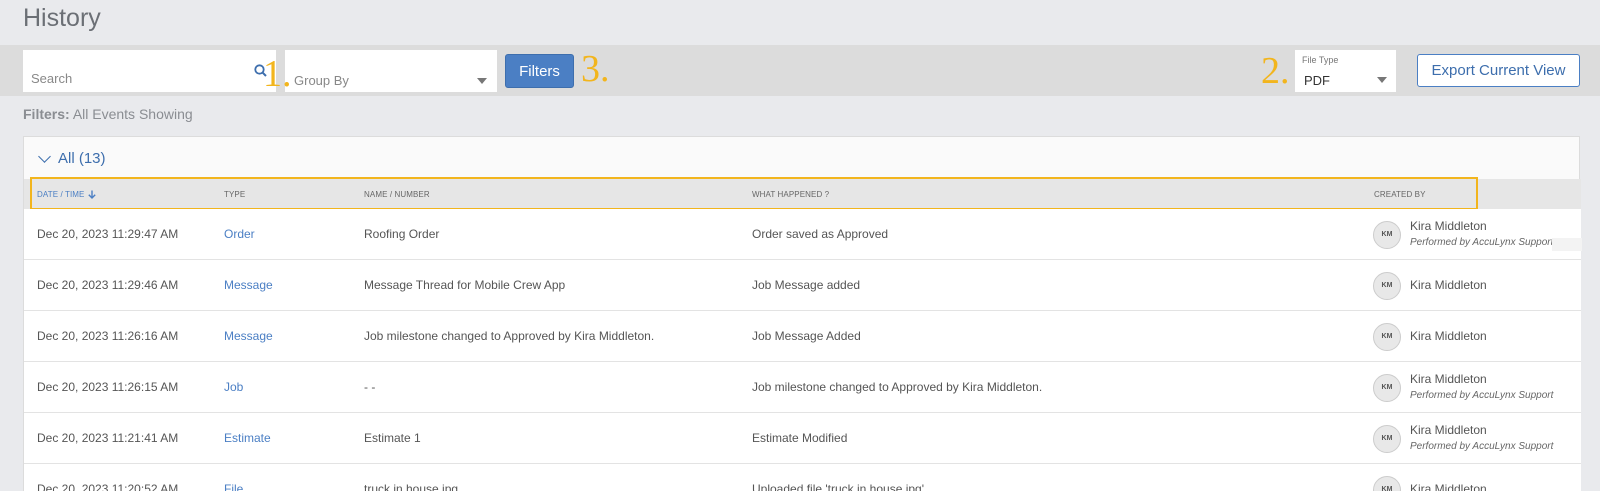  What do you see at coordinates (128, 71) in the screenshot?
I see `search-input` at bounding box center [128, 71].